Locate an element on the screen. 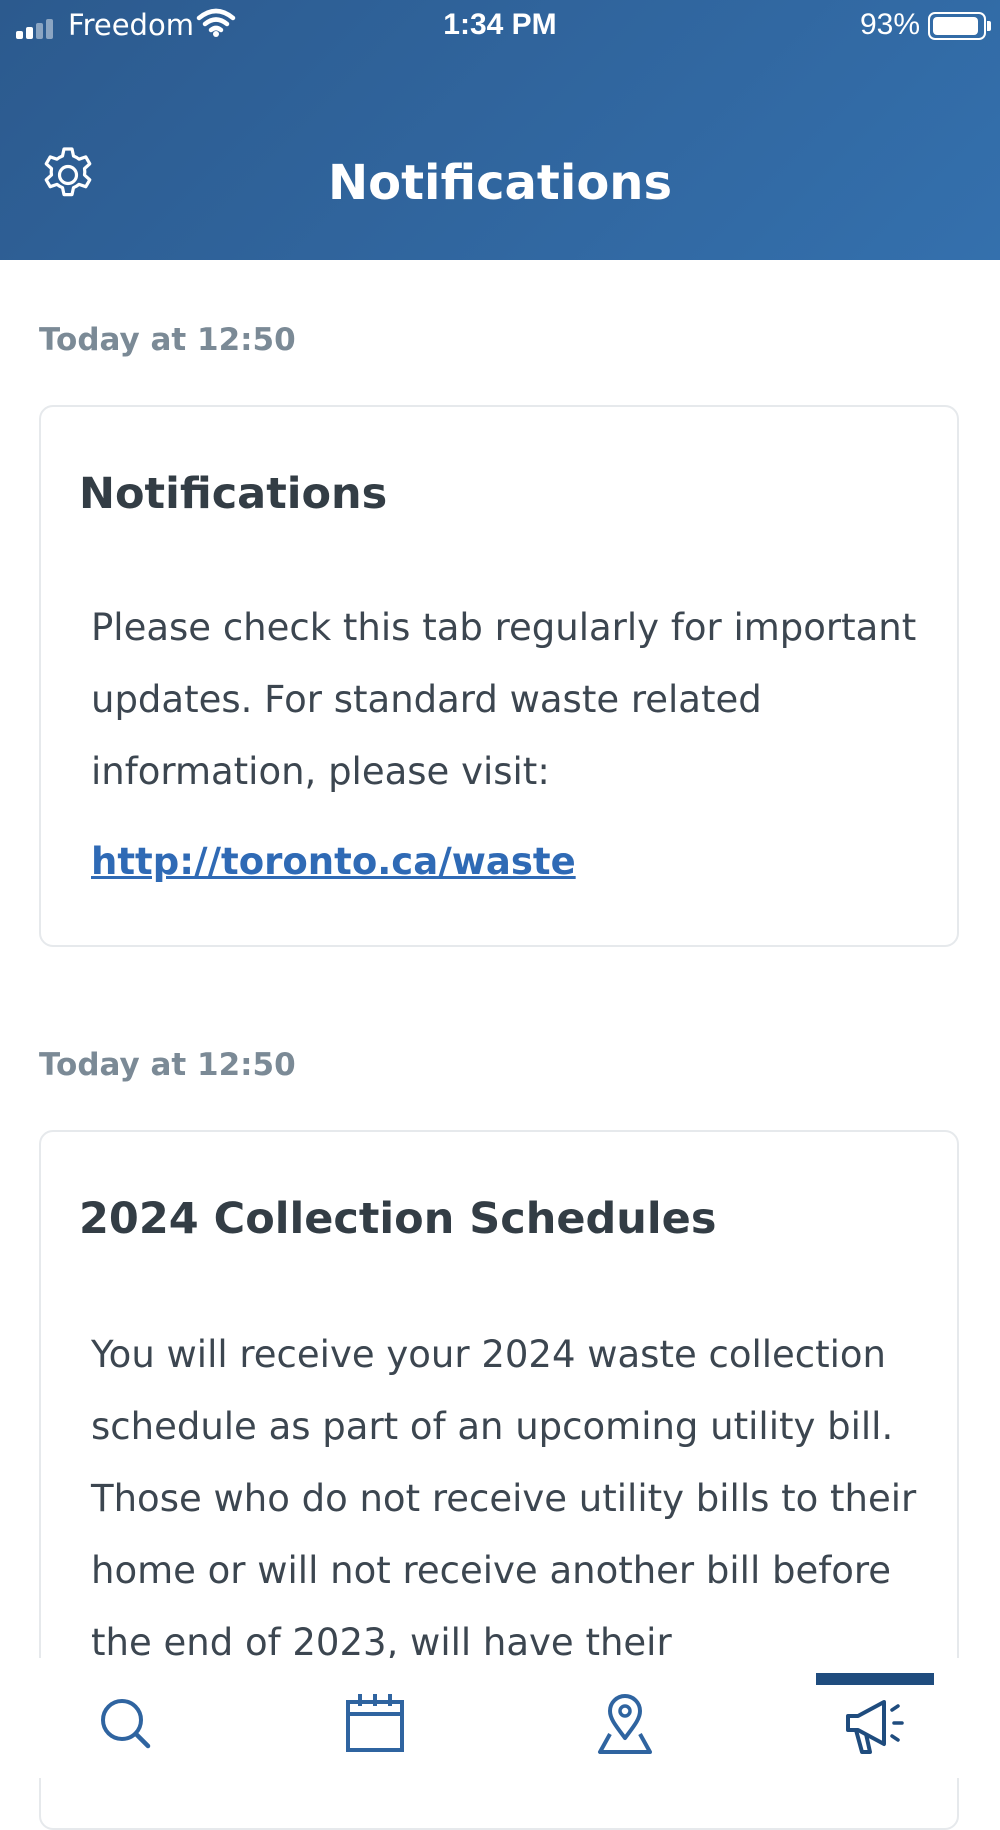  active-tab-indicator is located at coordinates (875, 1679).